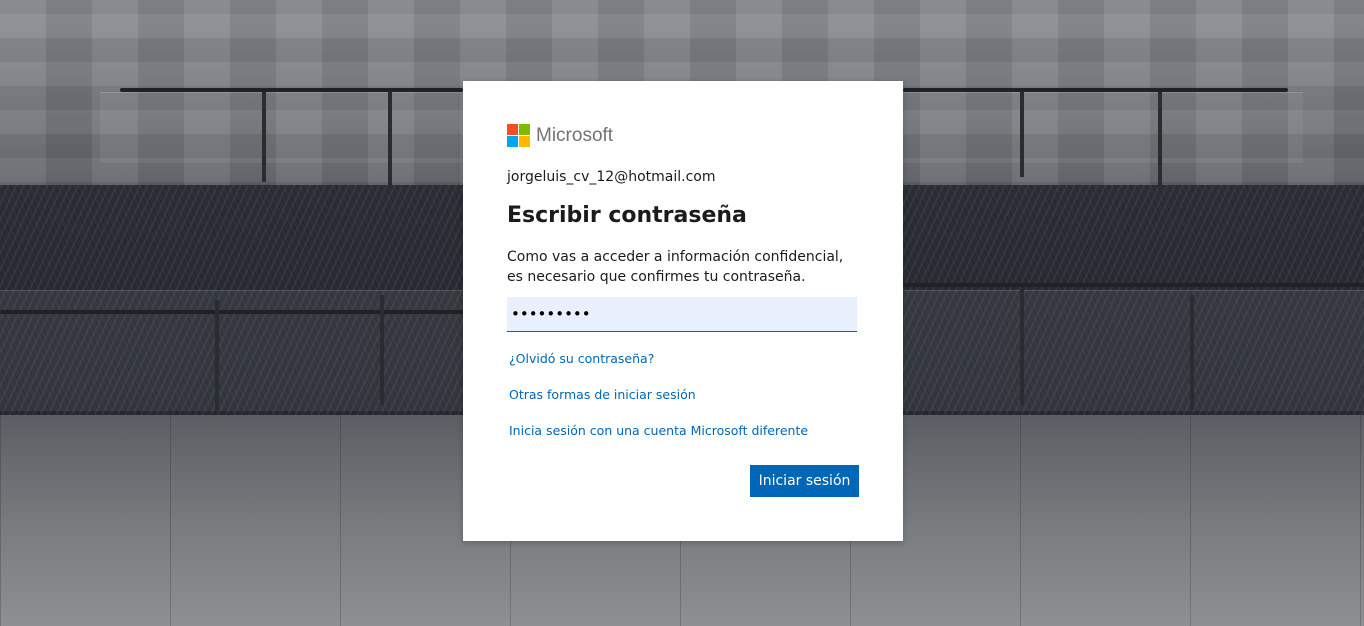 This screenshot has height=626, width=1364. What do you see at coordinates (804, 481) in the screenshot?
I see `signin-button: Iniciar sesión` at bounding box center [804, 481].